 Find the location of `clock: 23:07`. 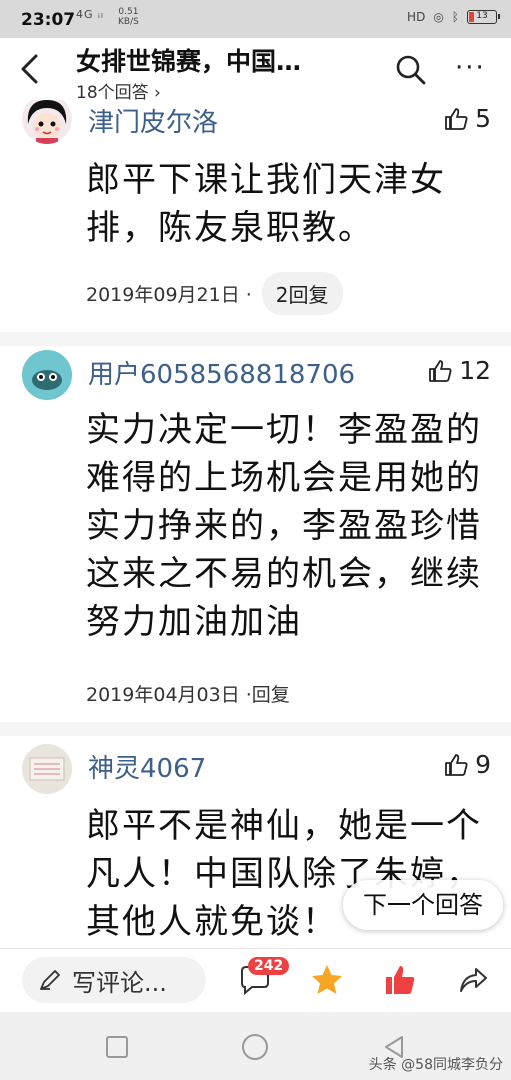

clock: 23:07 is located at coordinates (48, 20).